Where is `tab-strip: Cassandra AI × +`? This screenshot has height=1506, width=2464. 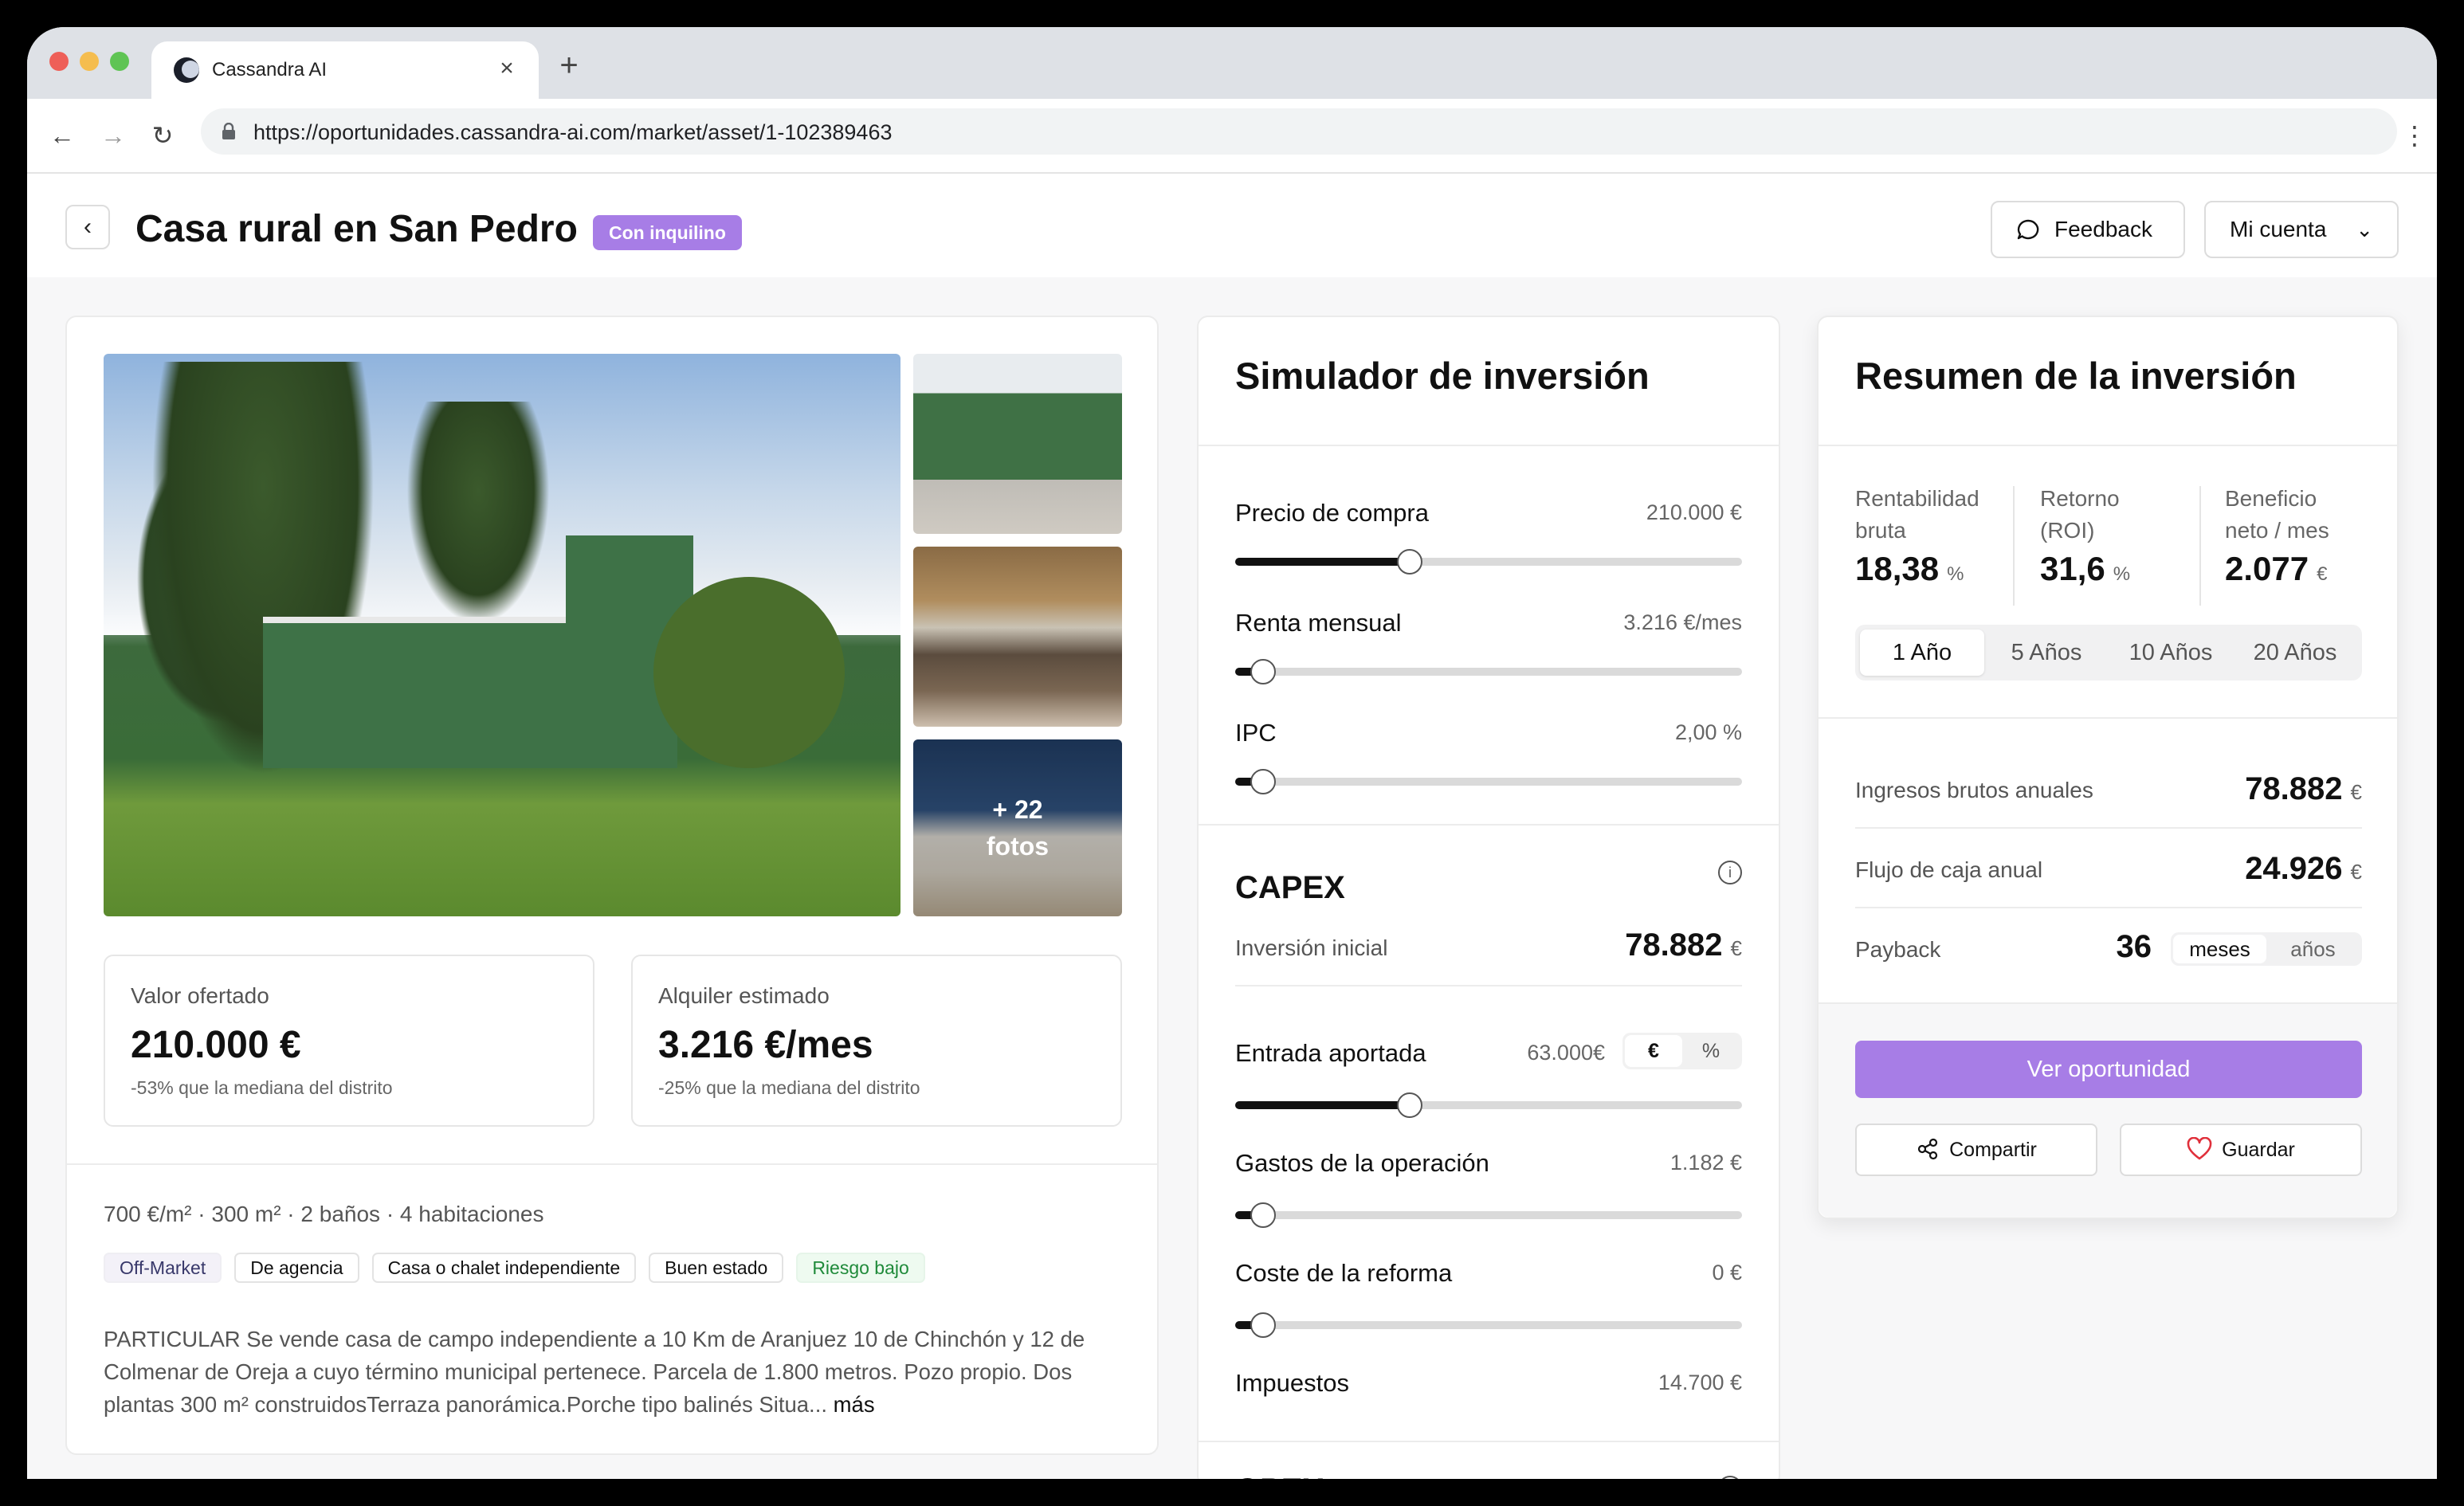
tab-strip: Cassandra AI × + is located at coordinates (1232, 63).